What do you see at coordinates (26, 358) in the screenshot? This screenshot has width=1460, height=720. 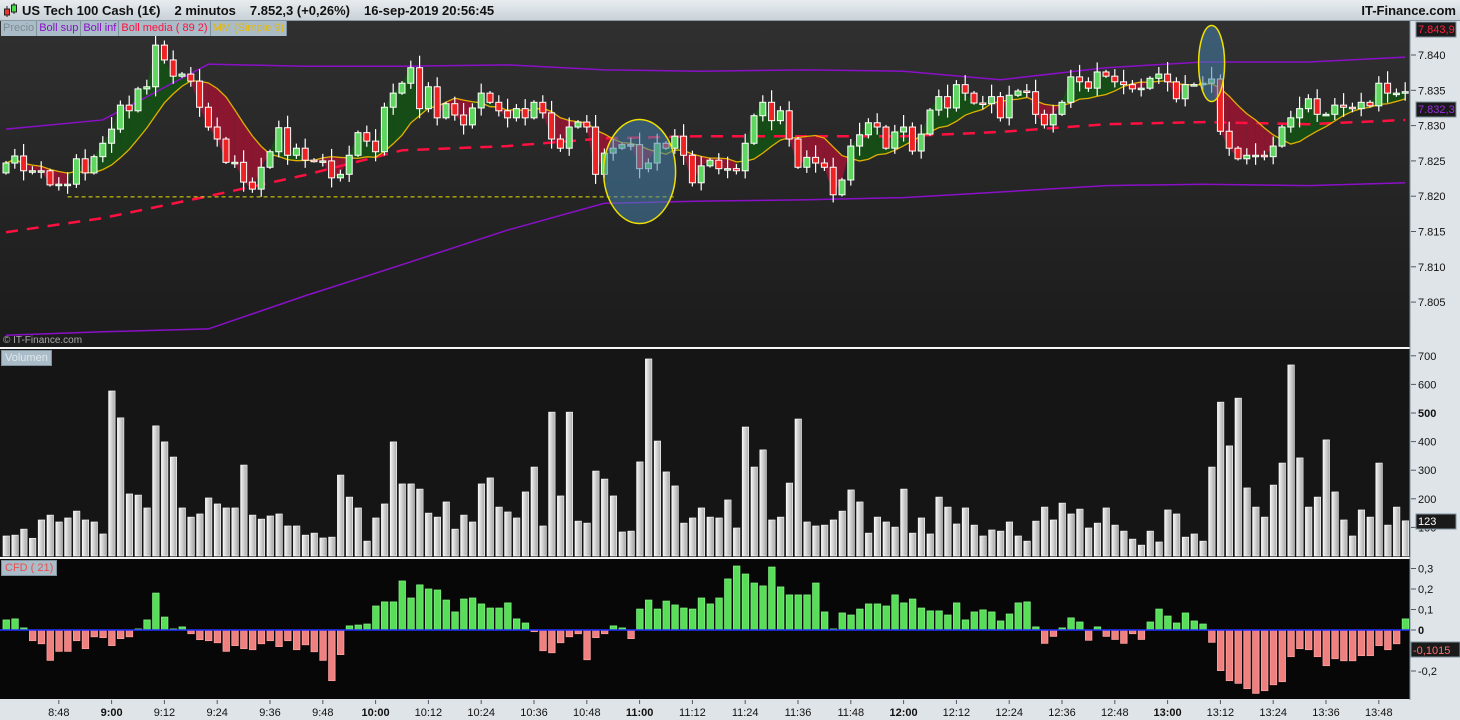 I see `volume-panel-label: Volumen` at bounding box center [26, 358].